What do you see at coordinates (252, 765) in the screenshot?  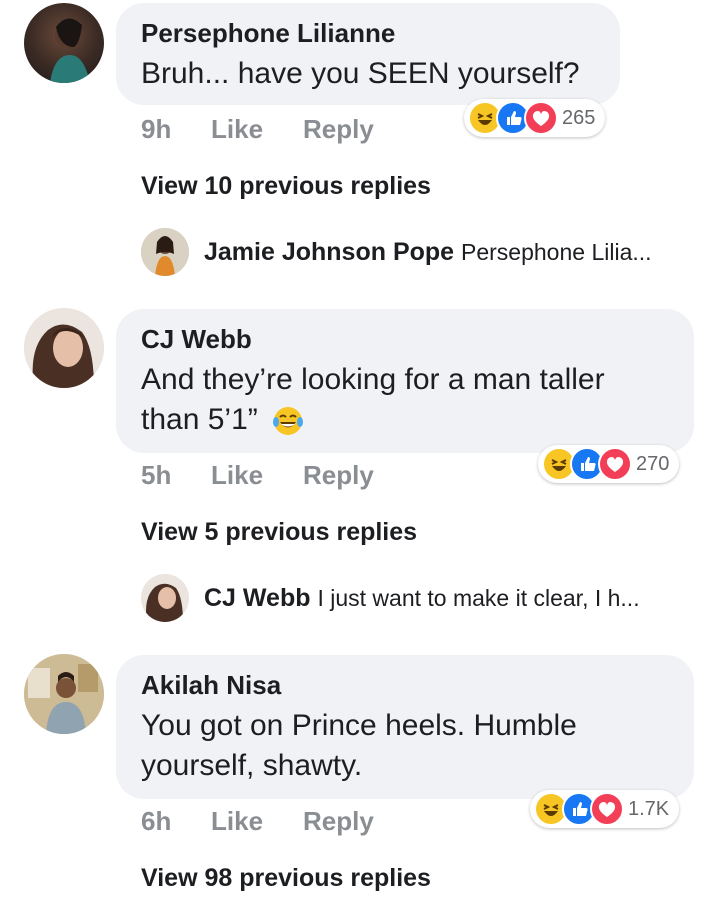 I see `comment-text-line-2: yourself, shawty.` at bounding box center [252, 765].